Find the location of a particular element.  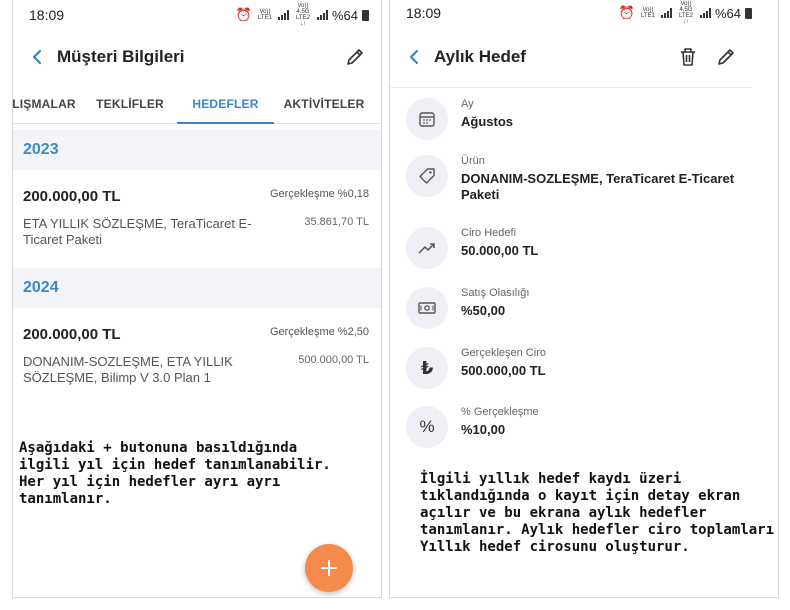

field-realization: % % Gerçekleşme %10,00 is located at coordinates (586, 430).